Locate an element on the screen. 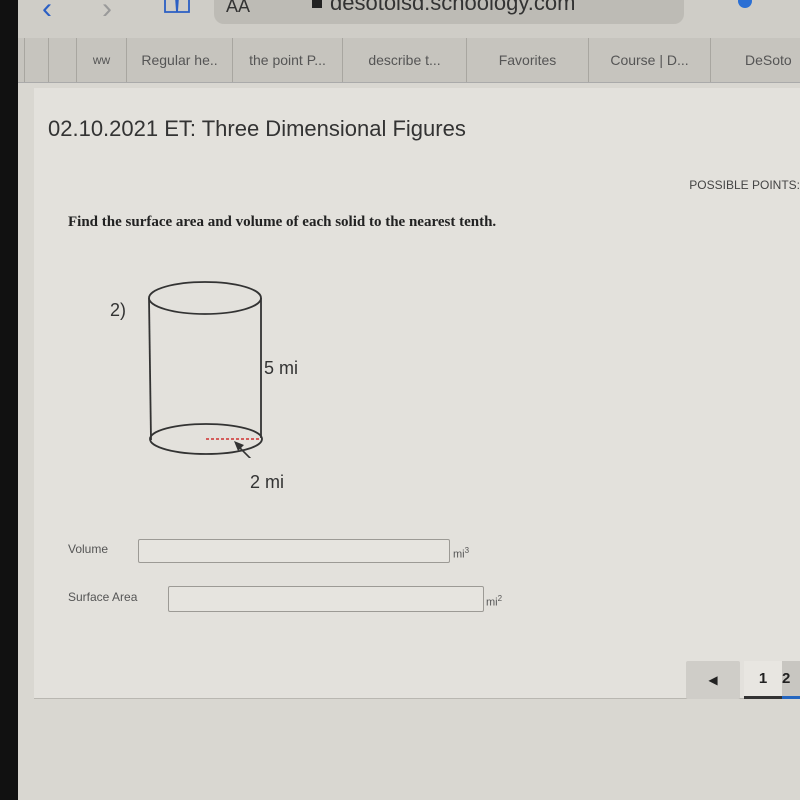 The image size is (800, 800). url-text: desotoisd.schoology.com is located at coordinates (495, 8).